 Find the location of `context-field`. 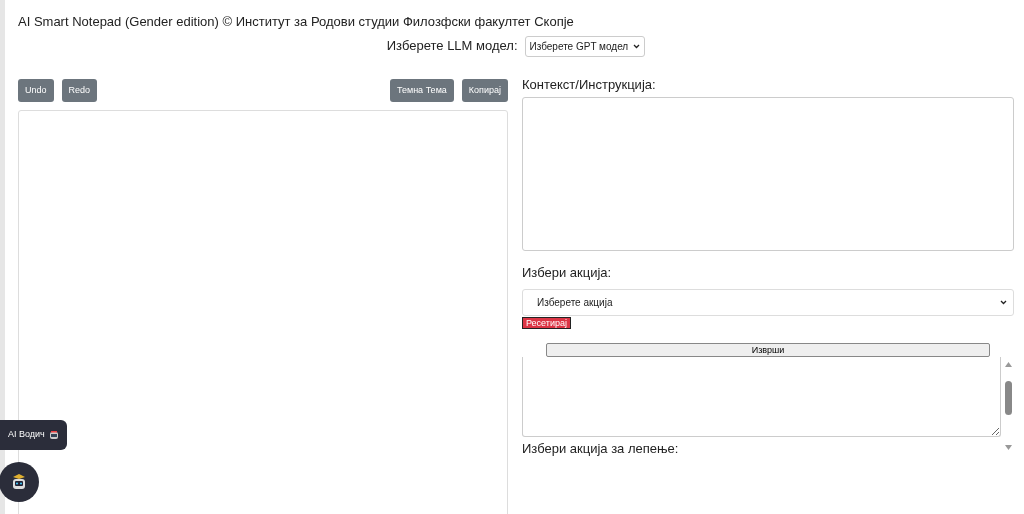

context-field is located at coordinates (768, 174).